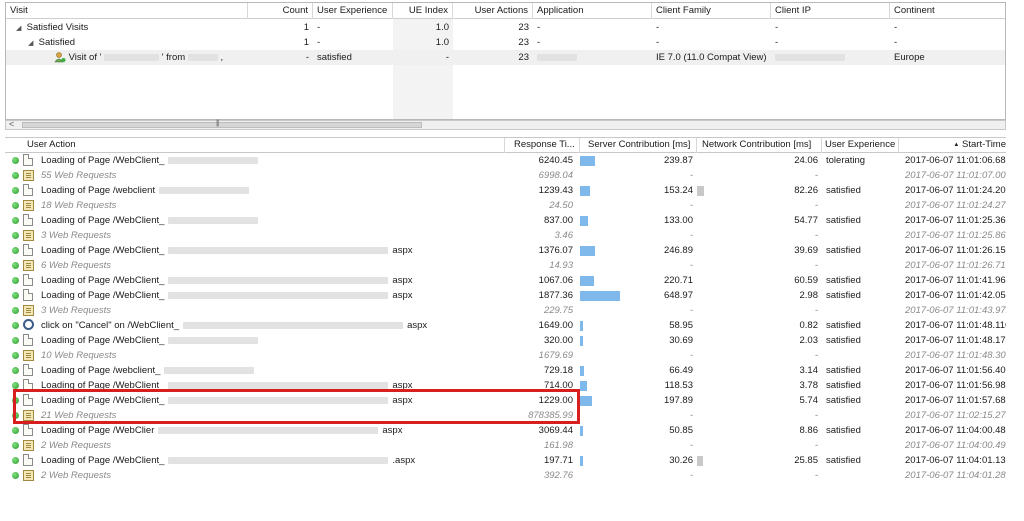 The height and width of the screenshot is (521, 1024). I want to click on response-time-cell: 6998.04, so click(555, 175).